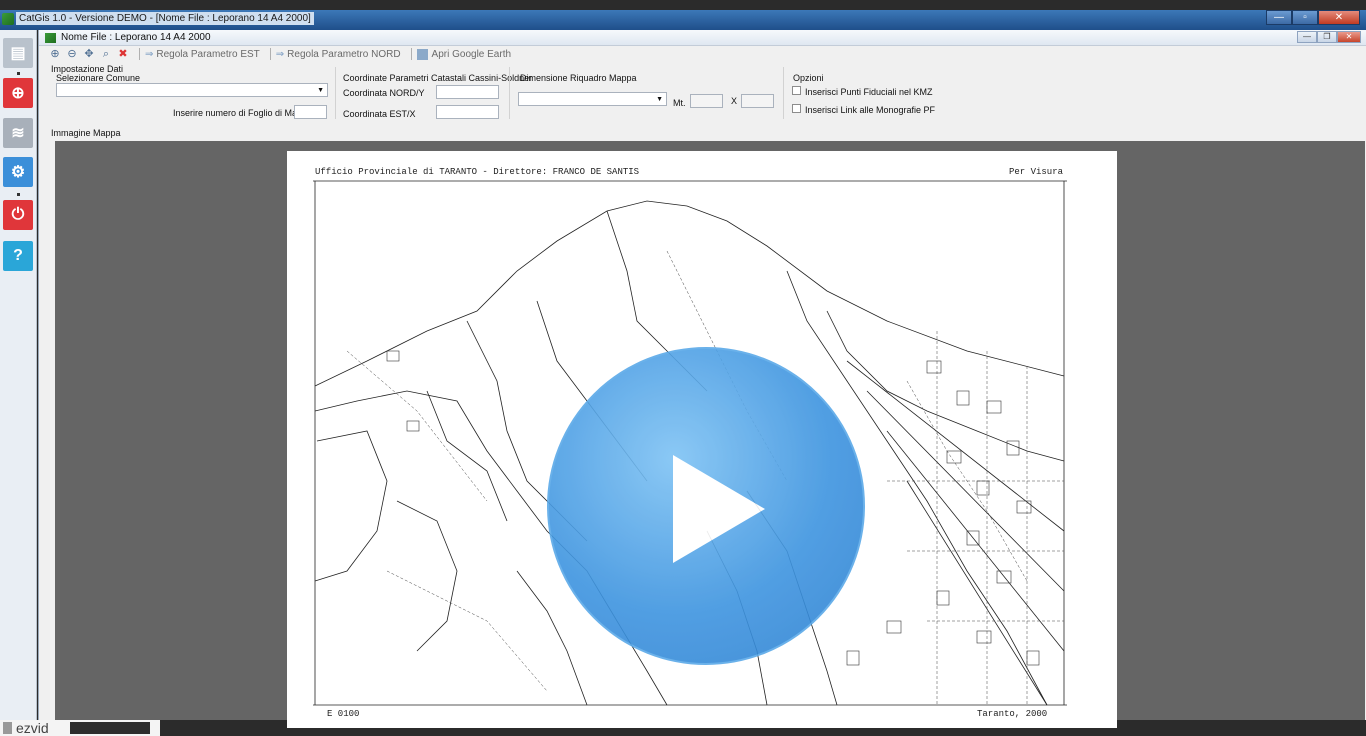  What do you see at coordinates (384, 93) in the screenshot?
I see `nord-label: Coordinata NORD/Y` at bounding box center [384, 93].